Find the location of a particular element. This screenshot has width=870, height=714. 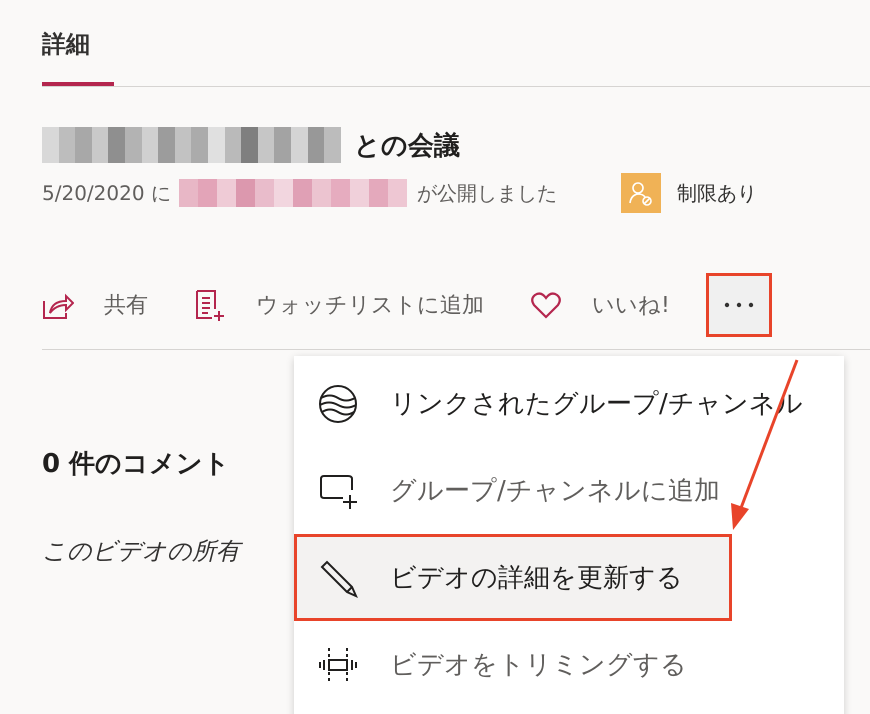

globe-icon is located at coordinates (338, 404).